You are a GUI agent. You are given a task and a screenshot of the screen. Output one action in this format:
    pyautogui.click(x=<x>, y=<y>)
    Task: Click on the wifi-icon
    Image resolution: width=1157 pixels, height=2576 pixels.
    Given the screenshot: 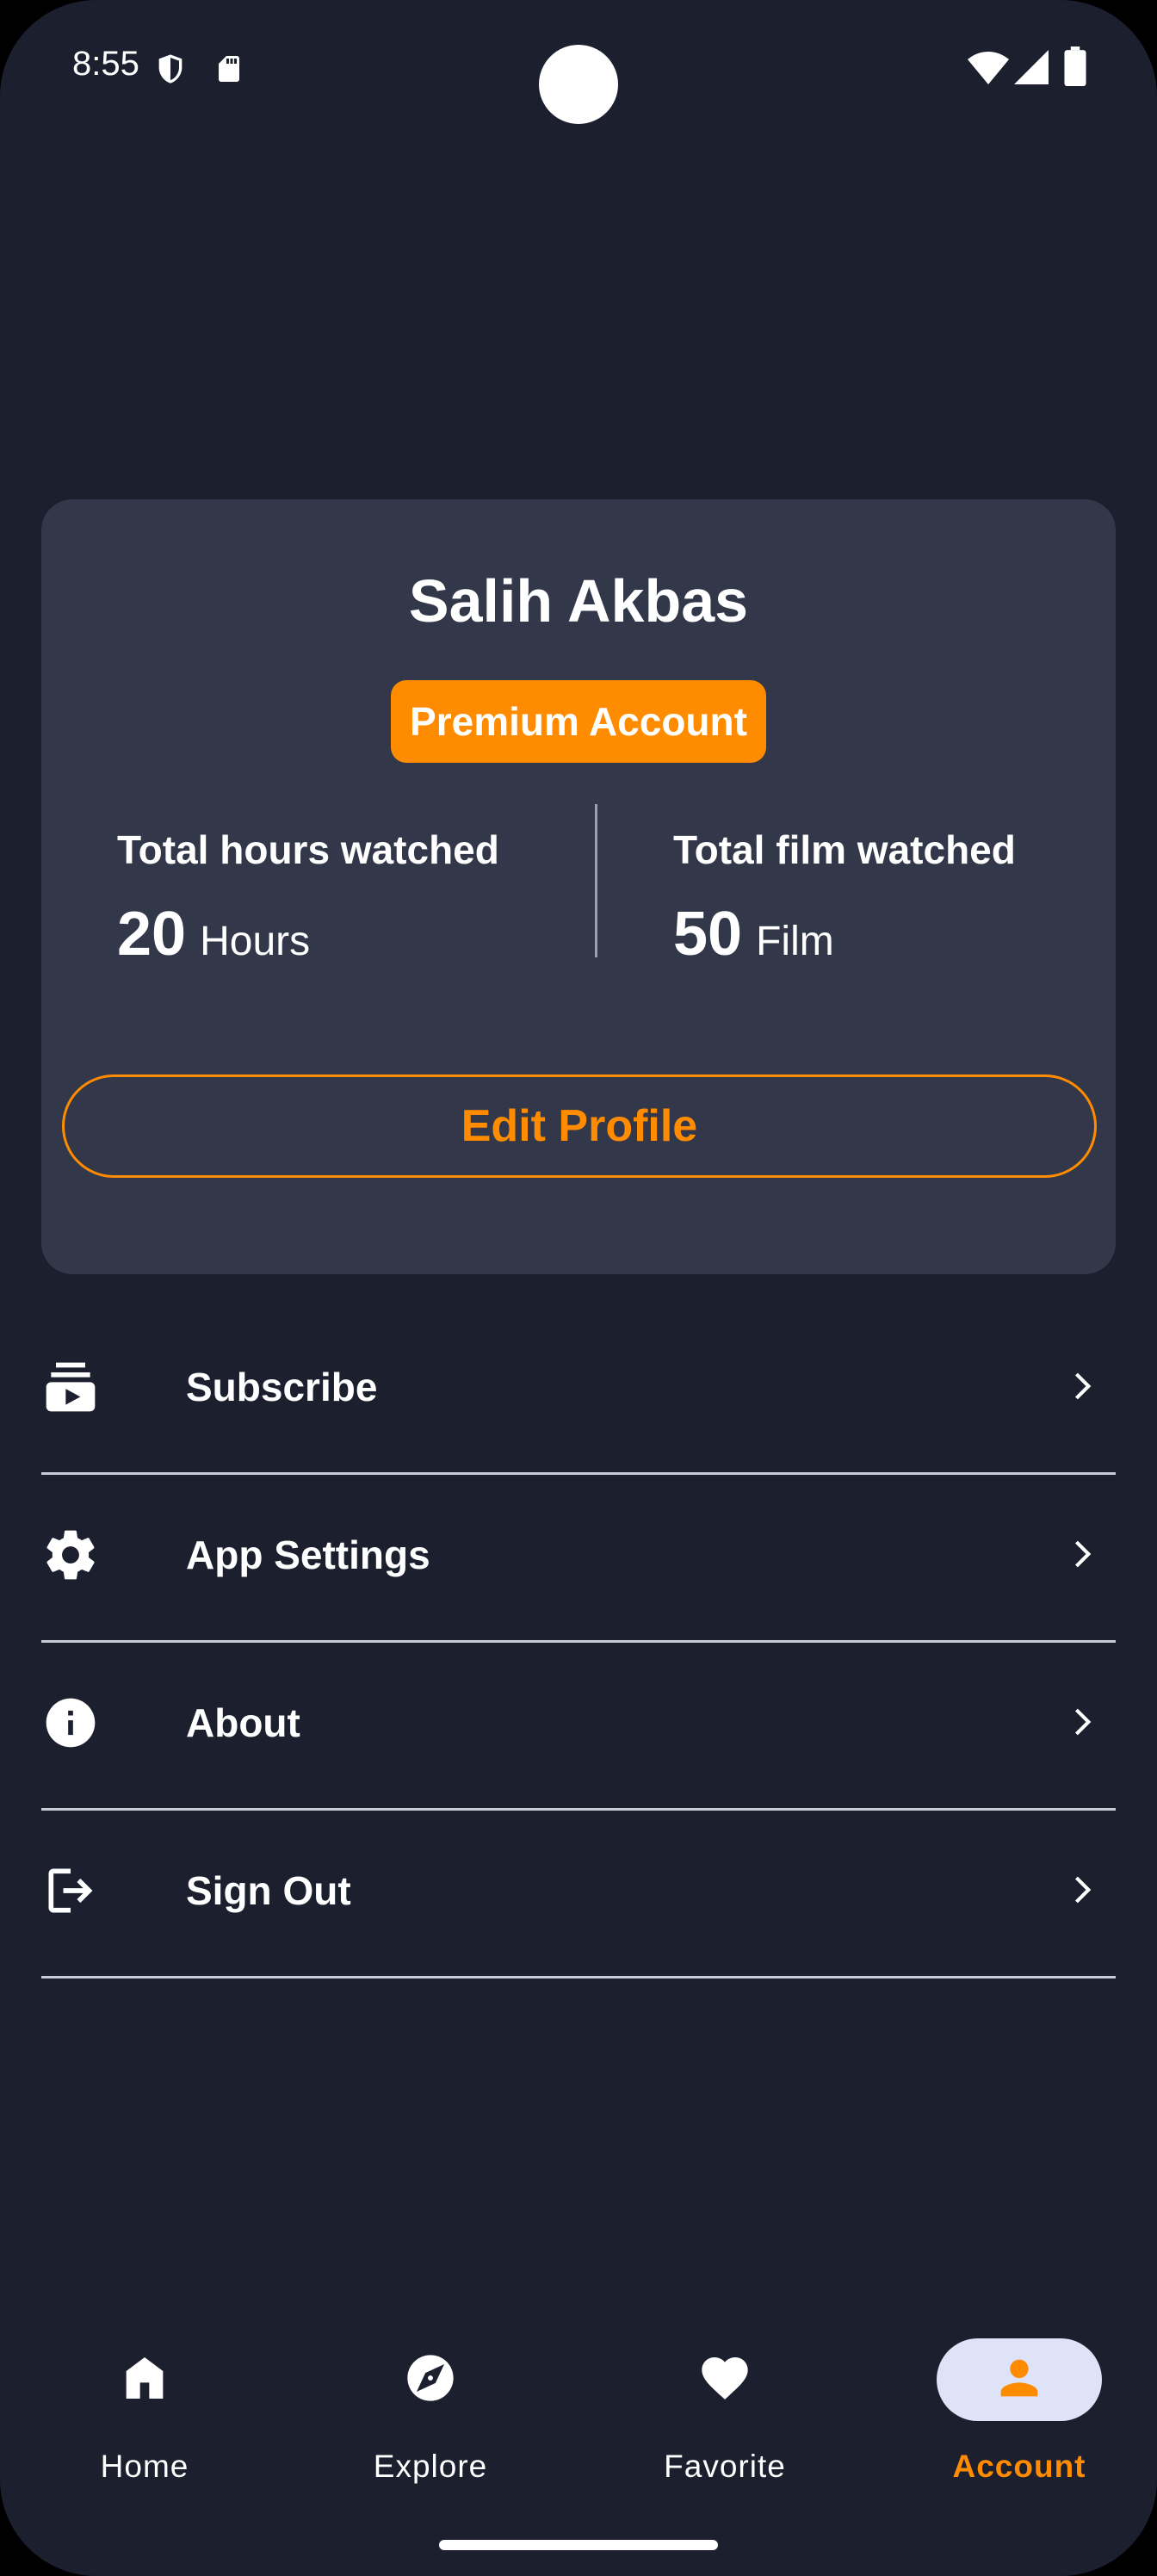 What is the action you would take?
    pyautogui.click(x=989, y=69)
    